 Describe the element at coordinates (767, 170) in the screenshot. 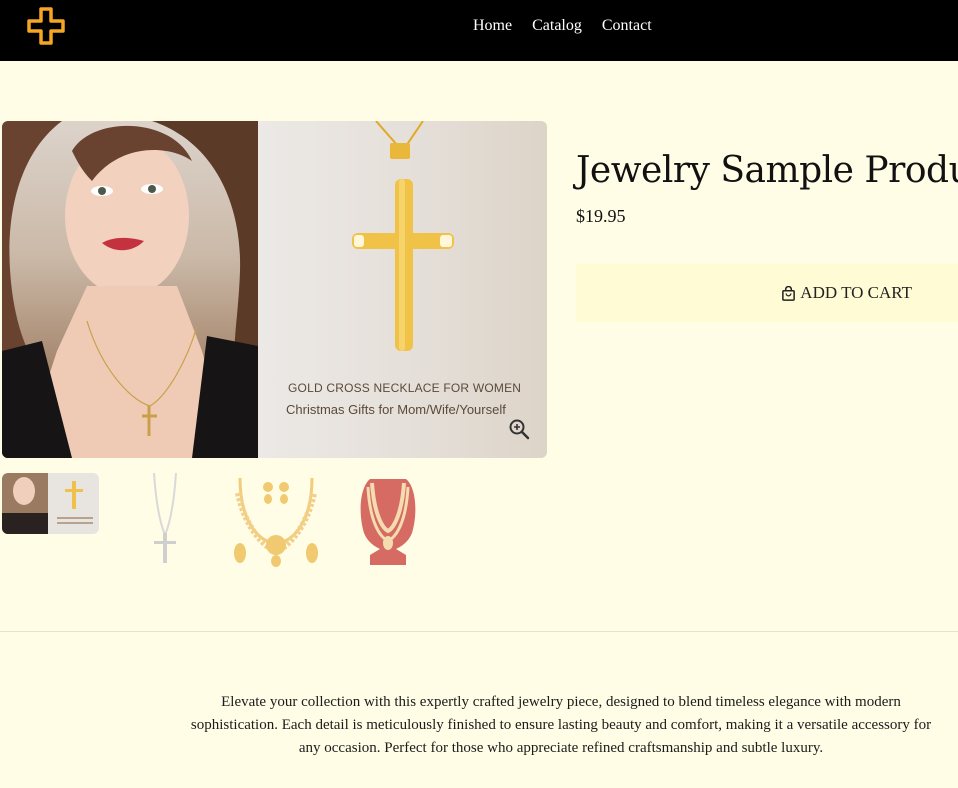

I see `product-title: Jewelry Sample Product` at that location.